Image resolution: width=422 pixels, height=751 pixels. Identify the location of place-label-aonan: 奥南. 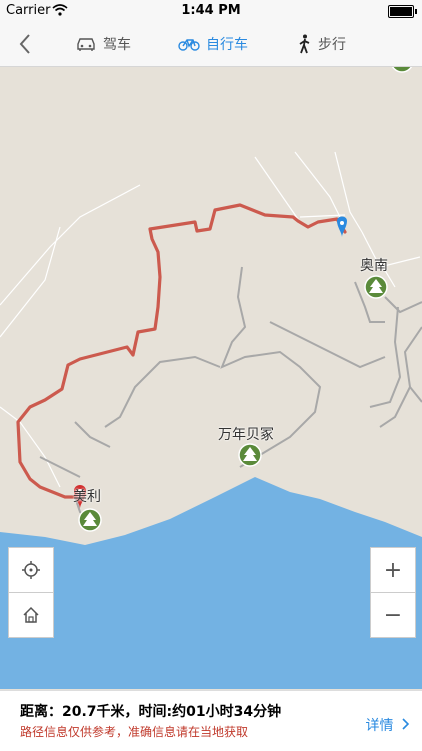
(374, 266).